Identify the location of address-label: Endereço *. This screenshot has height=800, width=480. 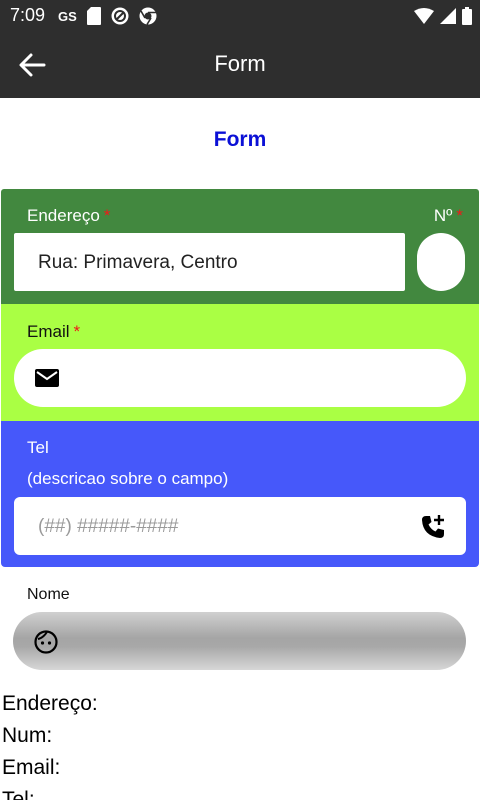
(68, 216).